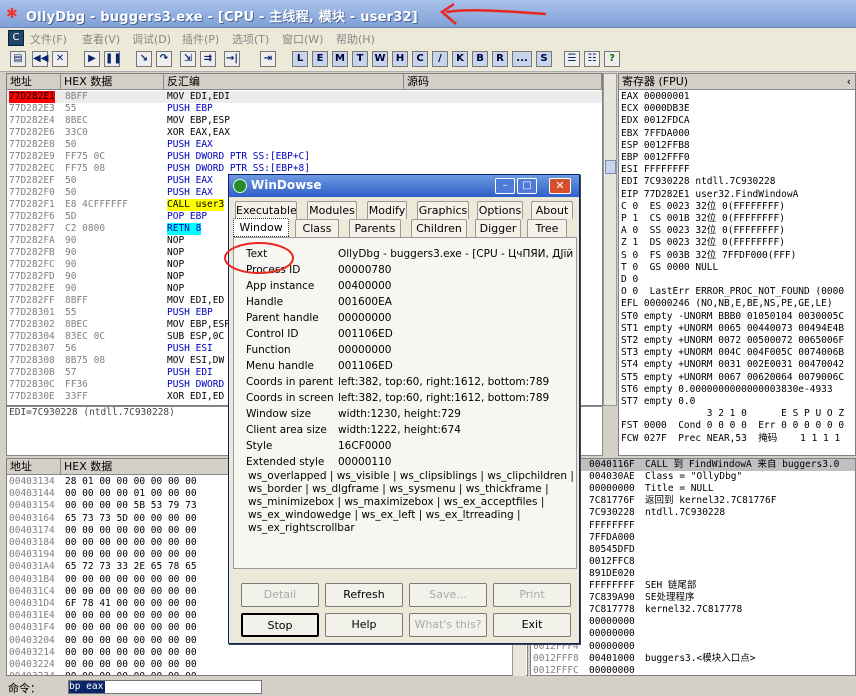 The height and width of the screenshot is (696, 856). Describe the element at coordinates (364, 625) in the screenshot. I see `help-button: Help` at that location.